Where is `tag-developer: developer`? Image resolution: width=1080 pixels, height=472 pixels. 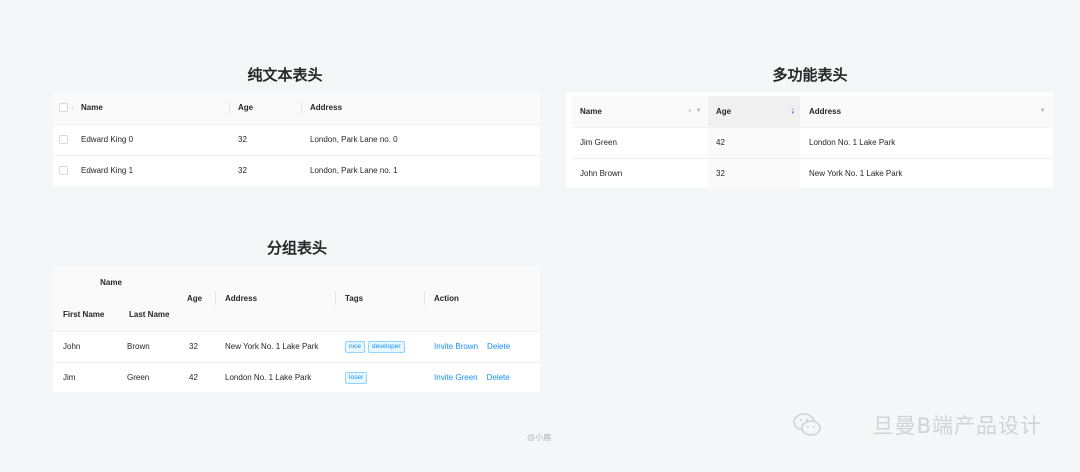
tag-developer: developer is located at coordinates (386, 346).